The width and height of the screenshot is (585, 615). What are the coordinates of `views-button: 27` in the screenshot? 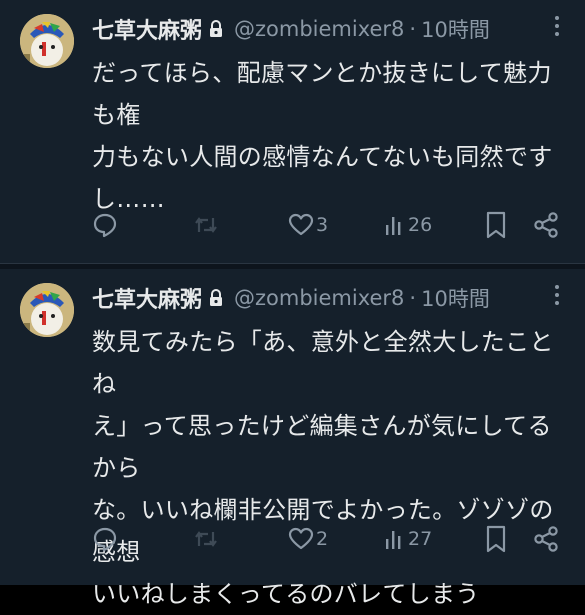 It's located at (408, 539).